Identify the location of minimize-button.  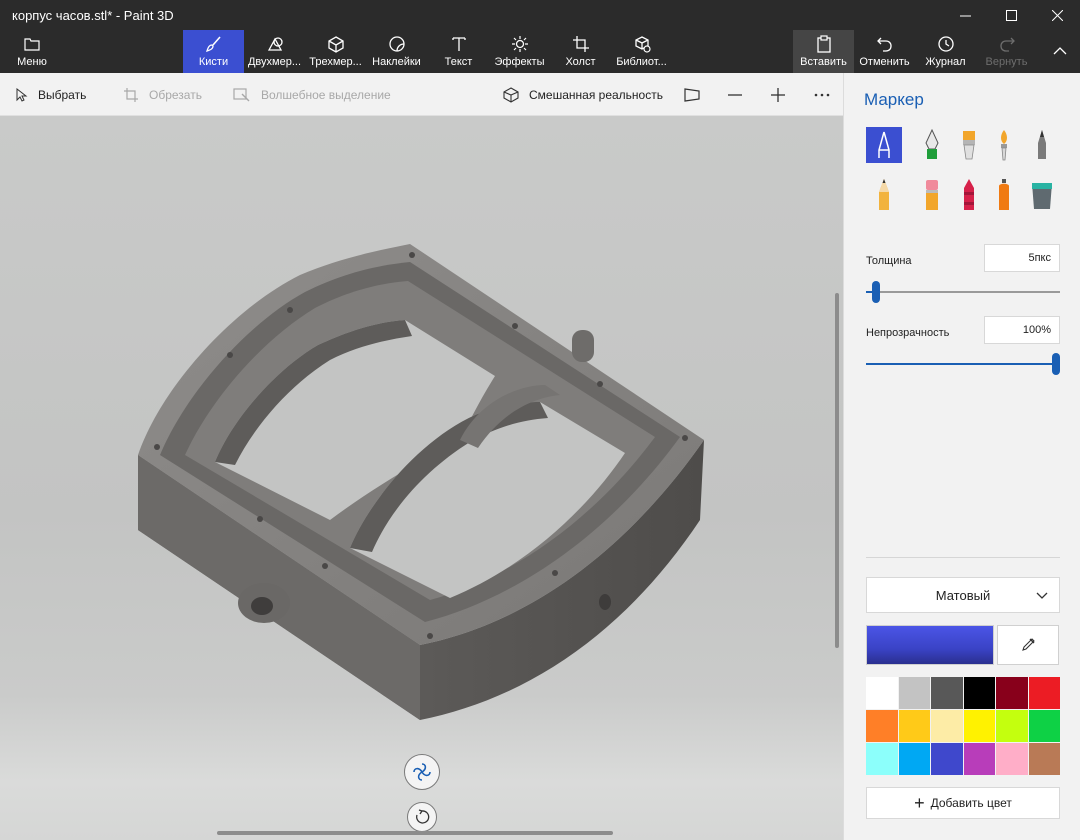
(965, 15).